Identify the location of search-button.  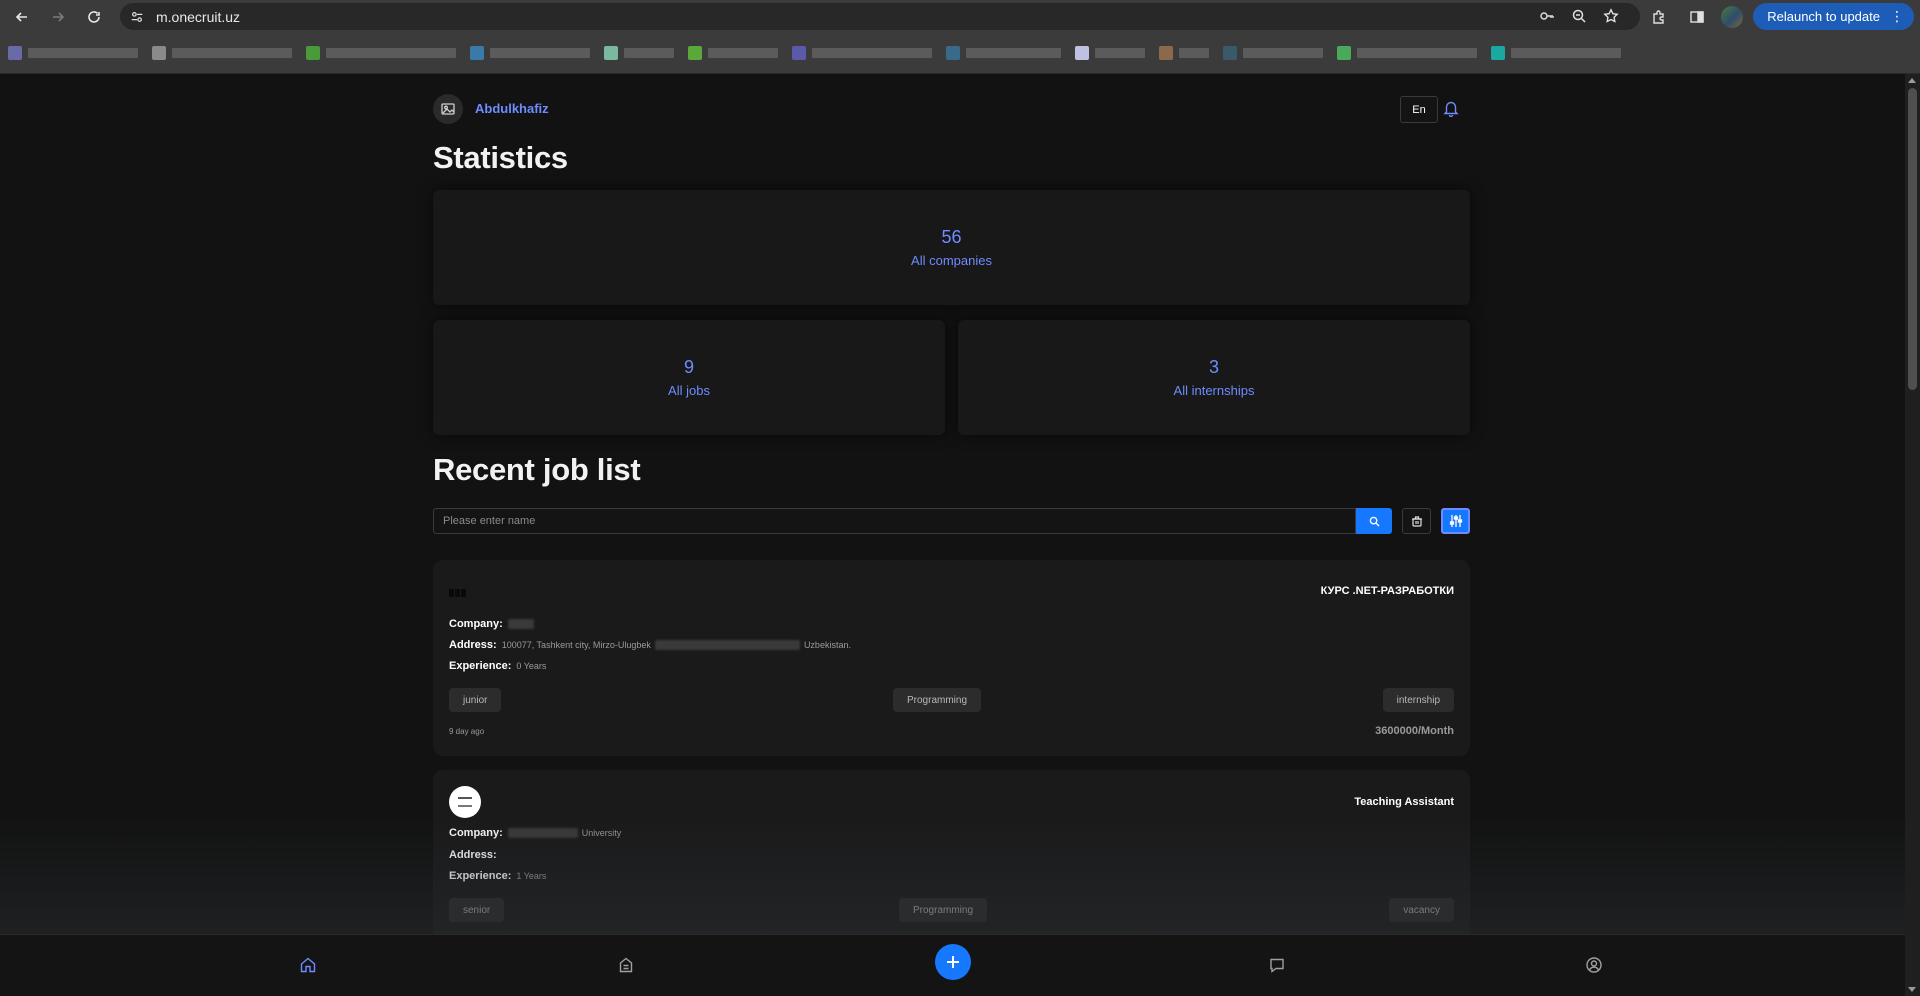
(1374, 521).